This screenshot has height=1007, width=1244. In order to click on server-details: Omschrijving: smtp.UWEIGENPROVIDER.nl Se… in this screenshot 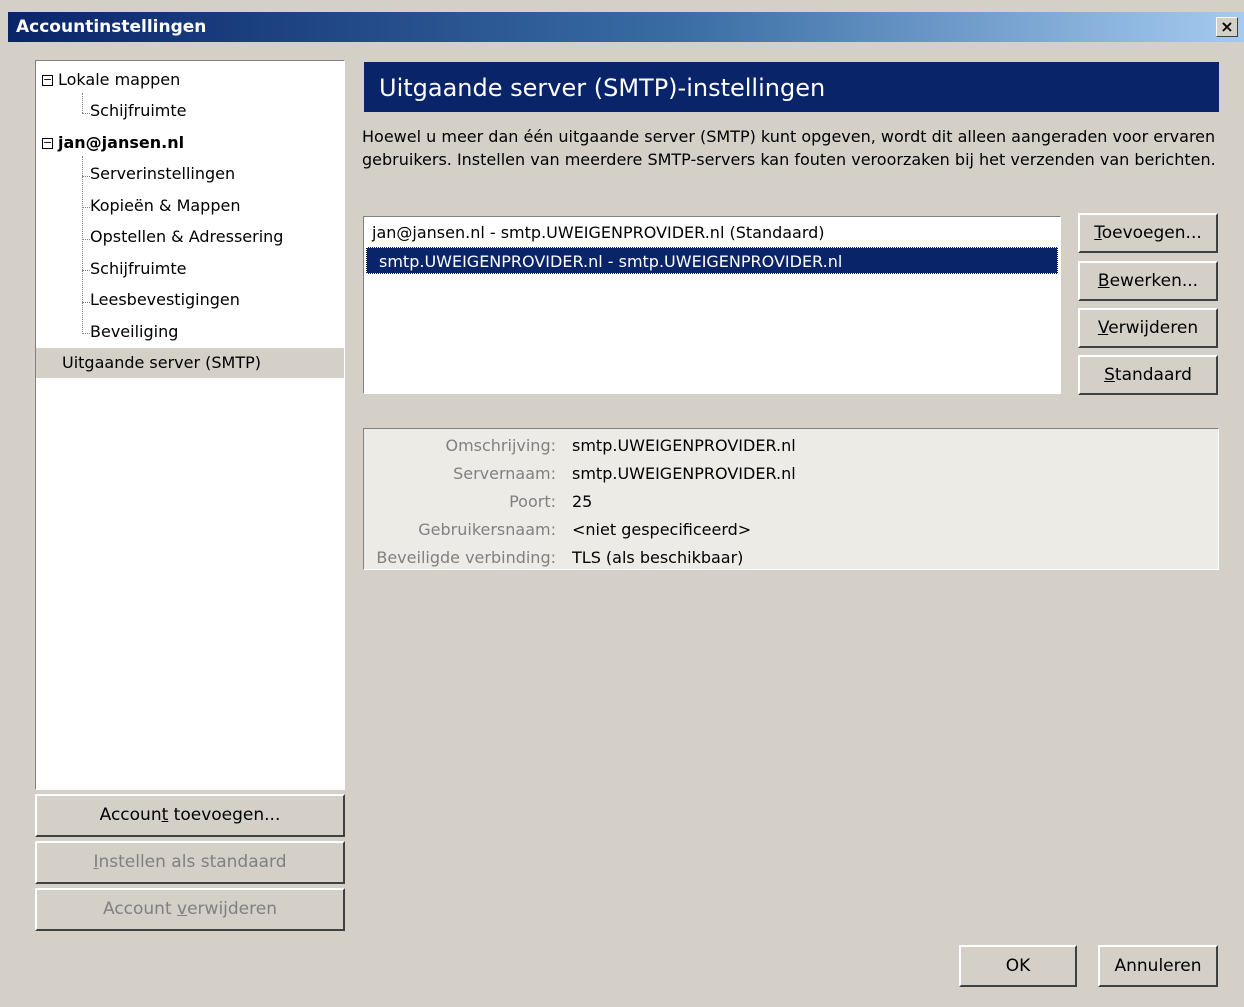, I will do `click(791, 499)`.